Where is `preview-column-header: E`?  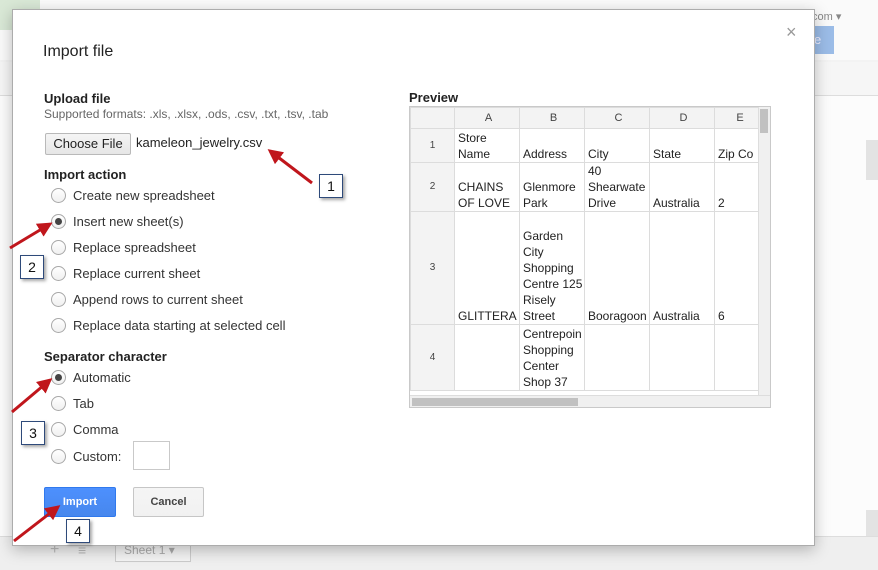 preview-column-header: E is located at coordinates (738, 118).